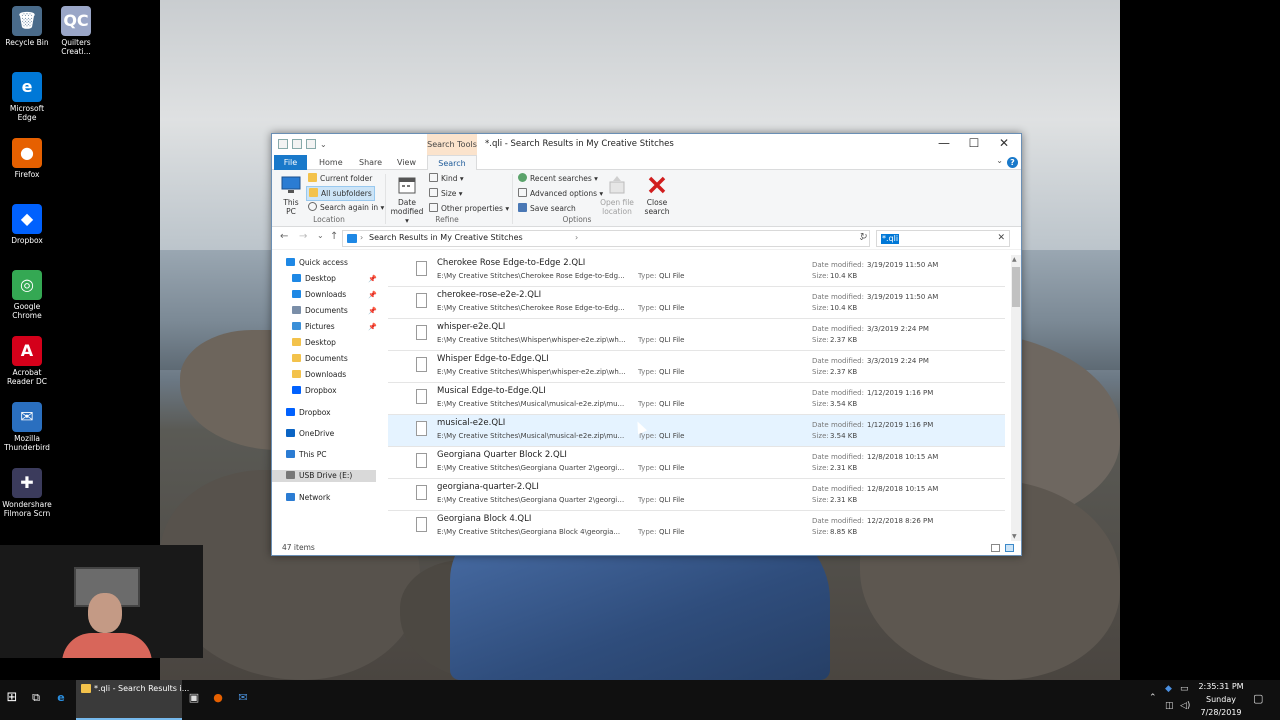  Describe the element at coordinates (27, 26) in the screenshot. I see `desktop-icon: 🗑 Recycle Bin` at that location.